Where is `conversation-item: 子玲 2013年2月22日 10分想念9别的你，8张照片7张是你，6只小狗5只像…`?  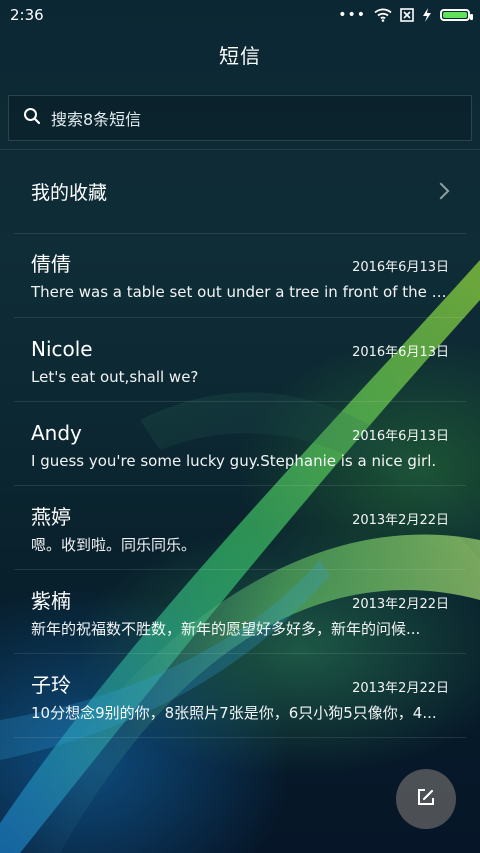
conversation-item: 子玲 2013年2月22日 10分想念9别的你，8张照片7张是你，6只小狗5只像… is located at coordinates (240, 697).